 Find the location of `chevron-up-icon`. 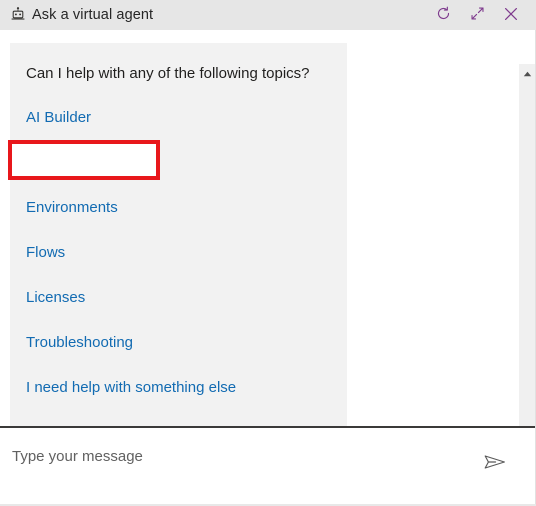

chevron-up-icon is located at coordinates (527, 73).